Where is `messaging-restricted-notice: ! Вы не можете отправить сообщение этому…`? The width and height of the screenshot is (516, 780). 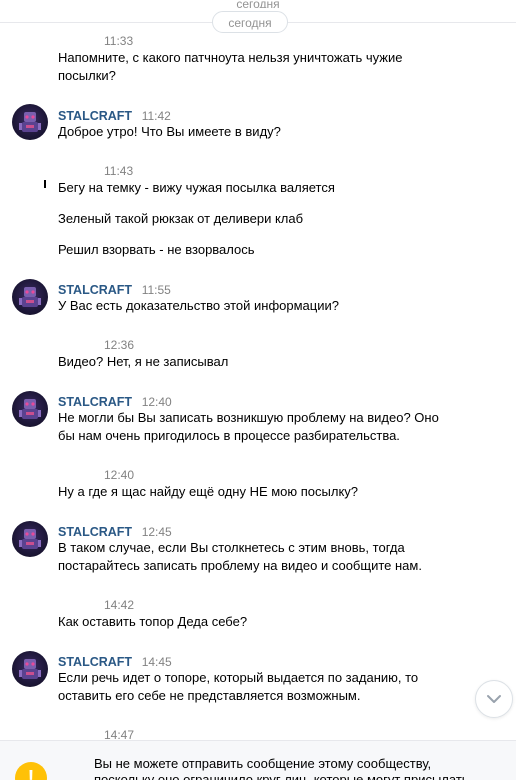
messaging-restricted-notice: ! Вы не можете отправить сообщение этому… is located at coordinates (258, 760).